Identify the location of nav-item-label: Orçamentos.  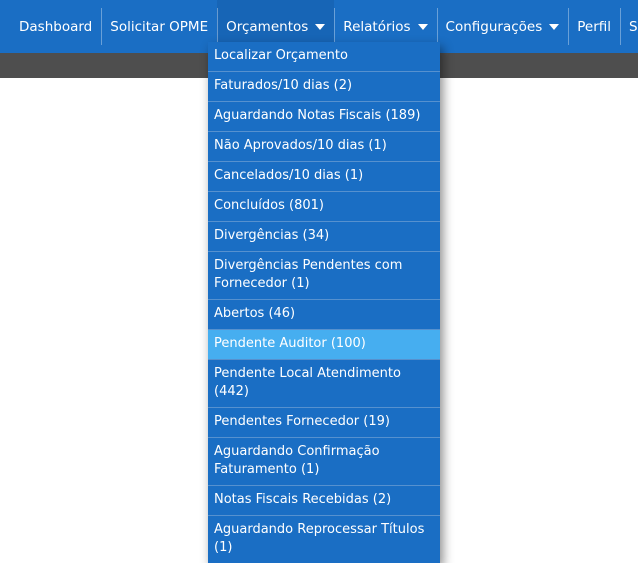
(267, 26).